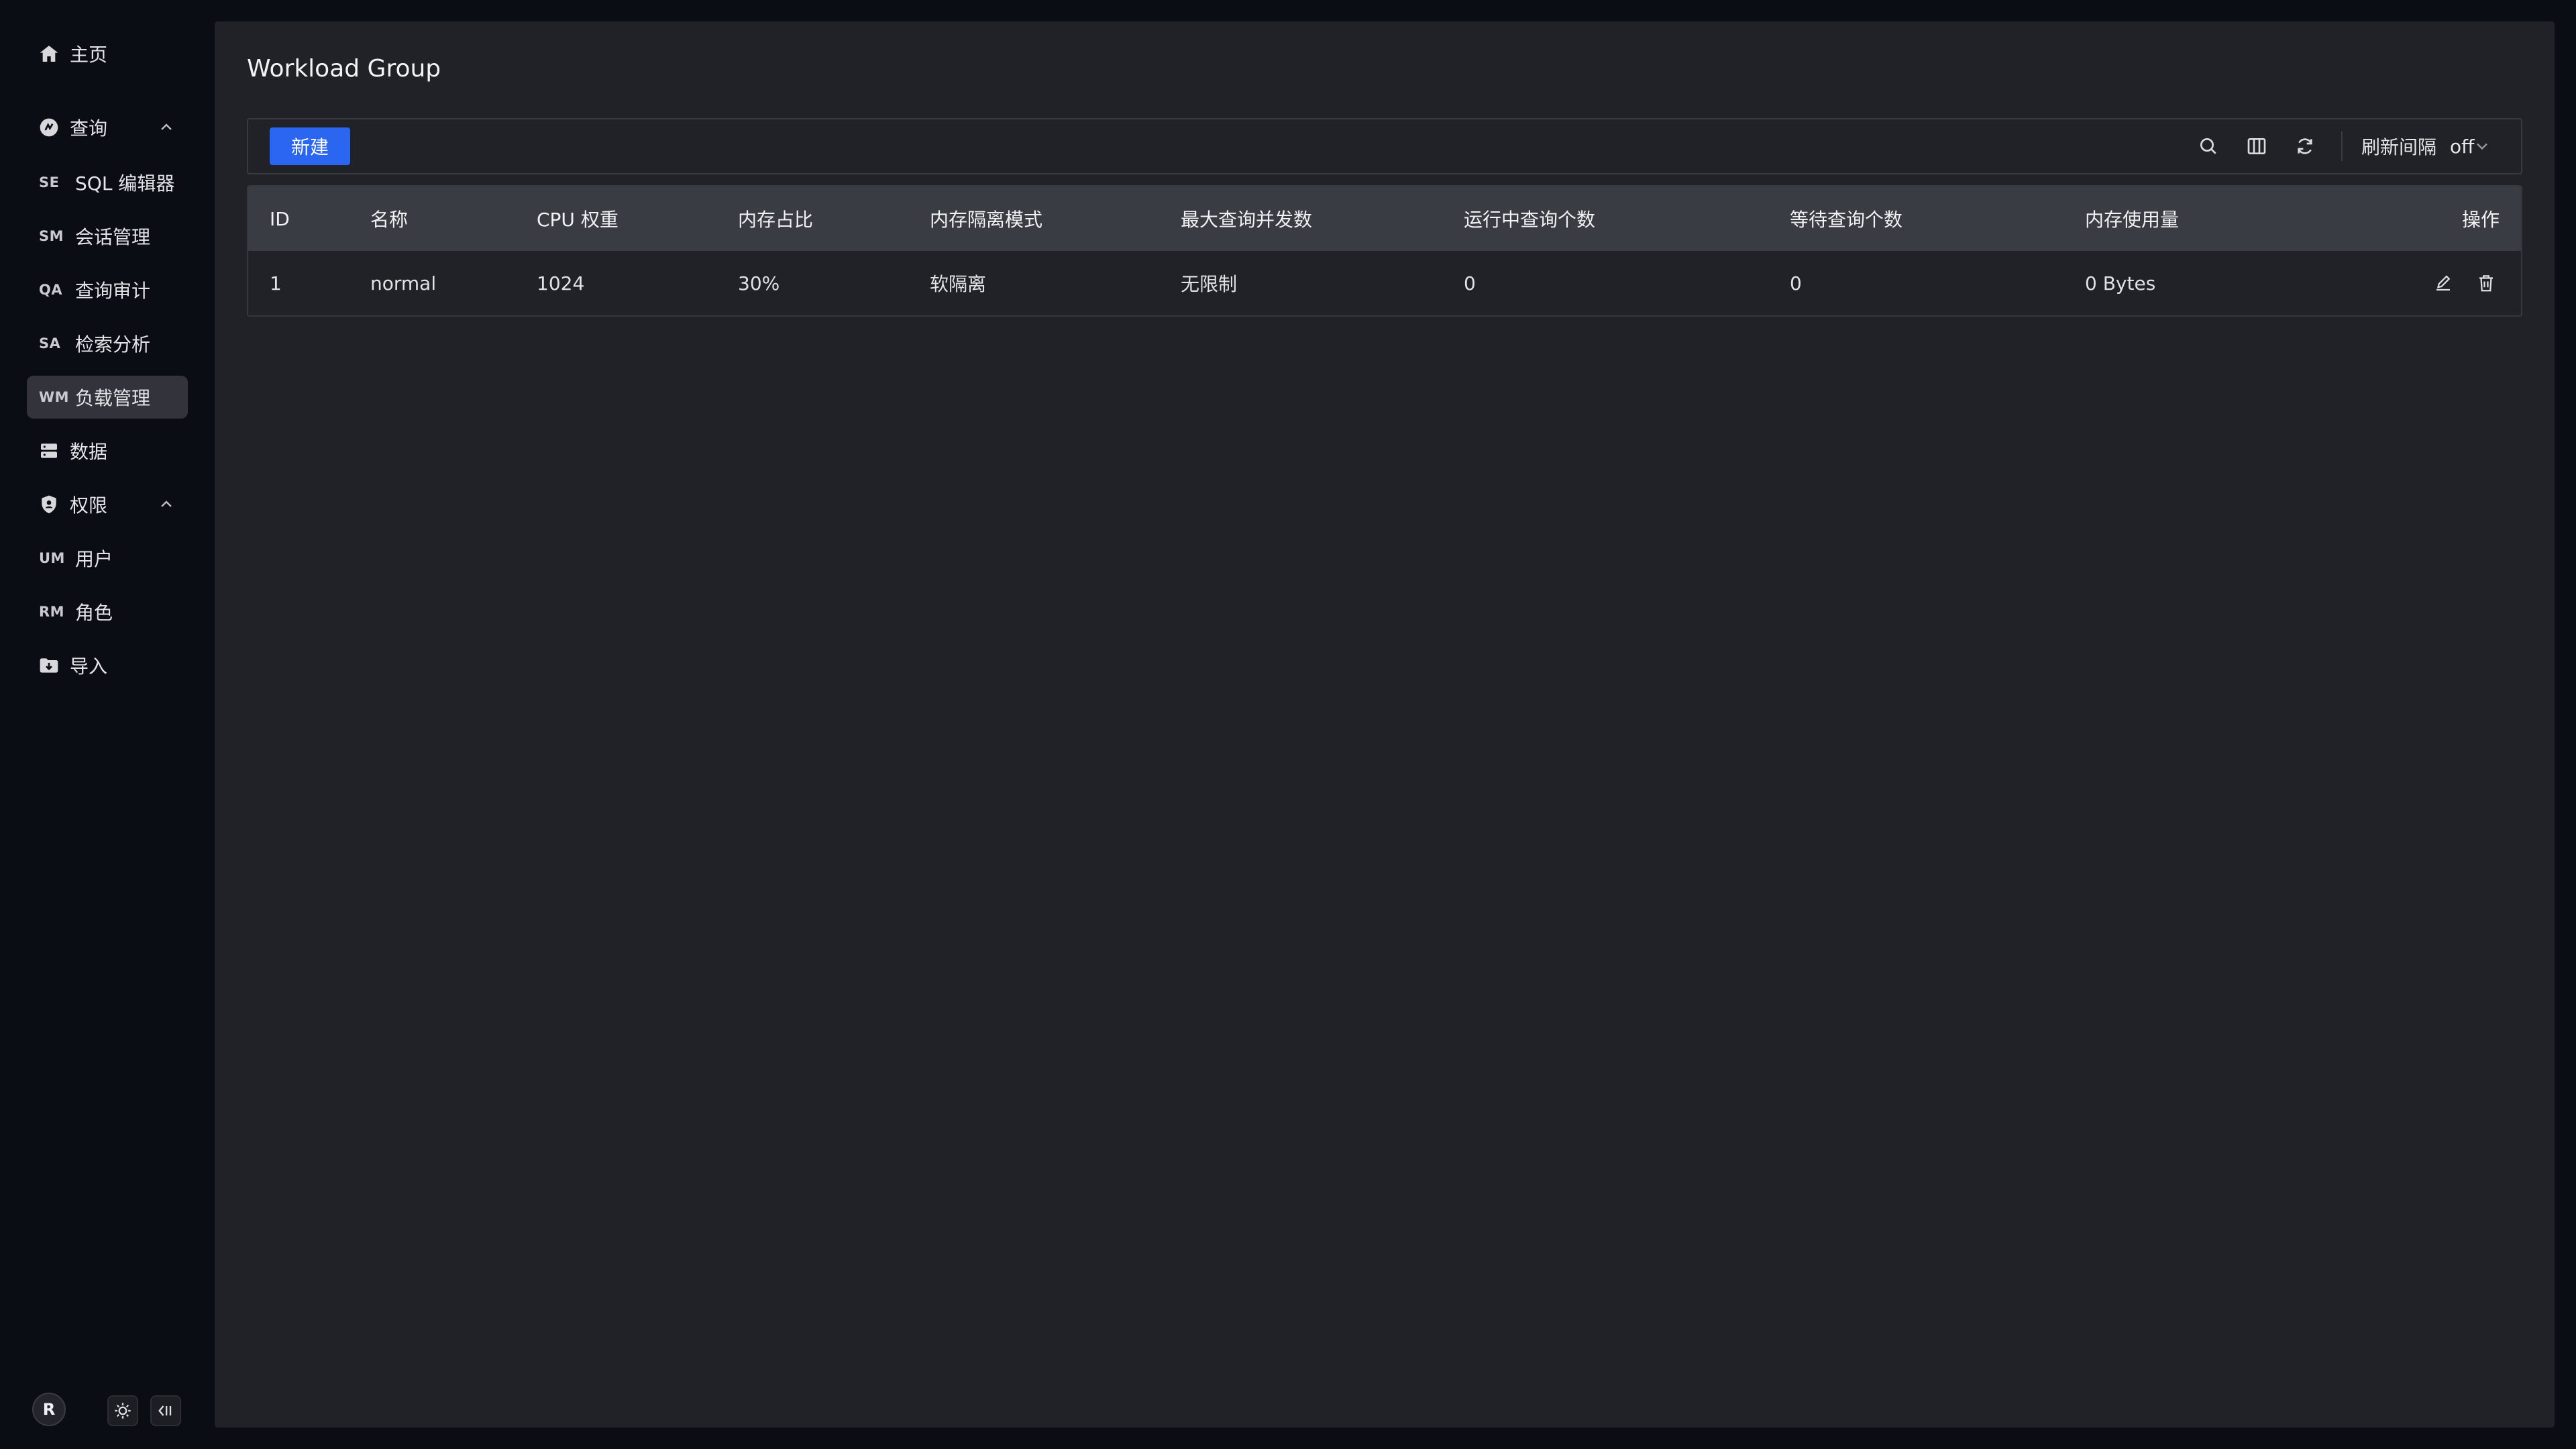 The image size is (2576, 1449). Describe the element at coordinates (51, 236) in the screenshot. I see `sidebar-item-abbr: SM` at that location.